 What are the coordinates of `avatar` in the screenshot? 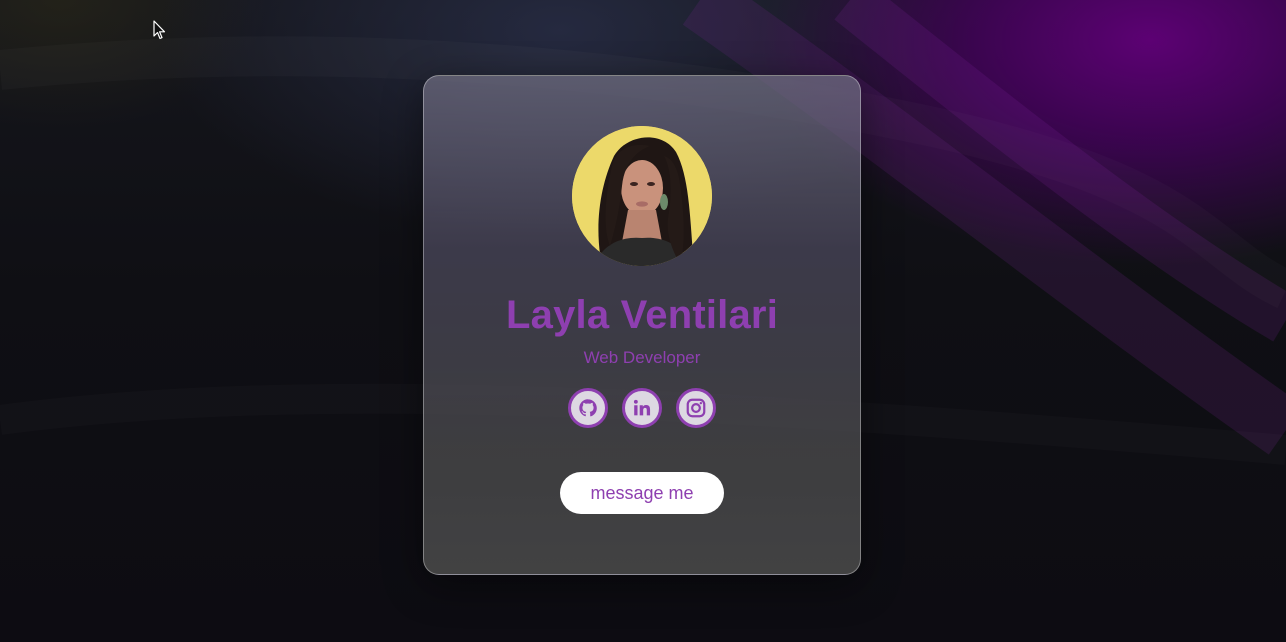 It's located at (642, 196).